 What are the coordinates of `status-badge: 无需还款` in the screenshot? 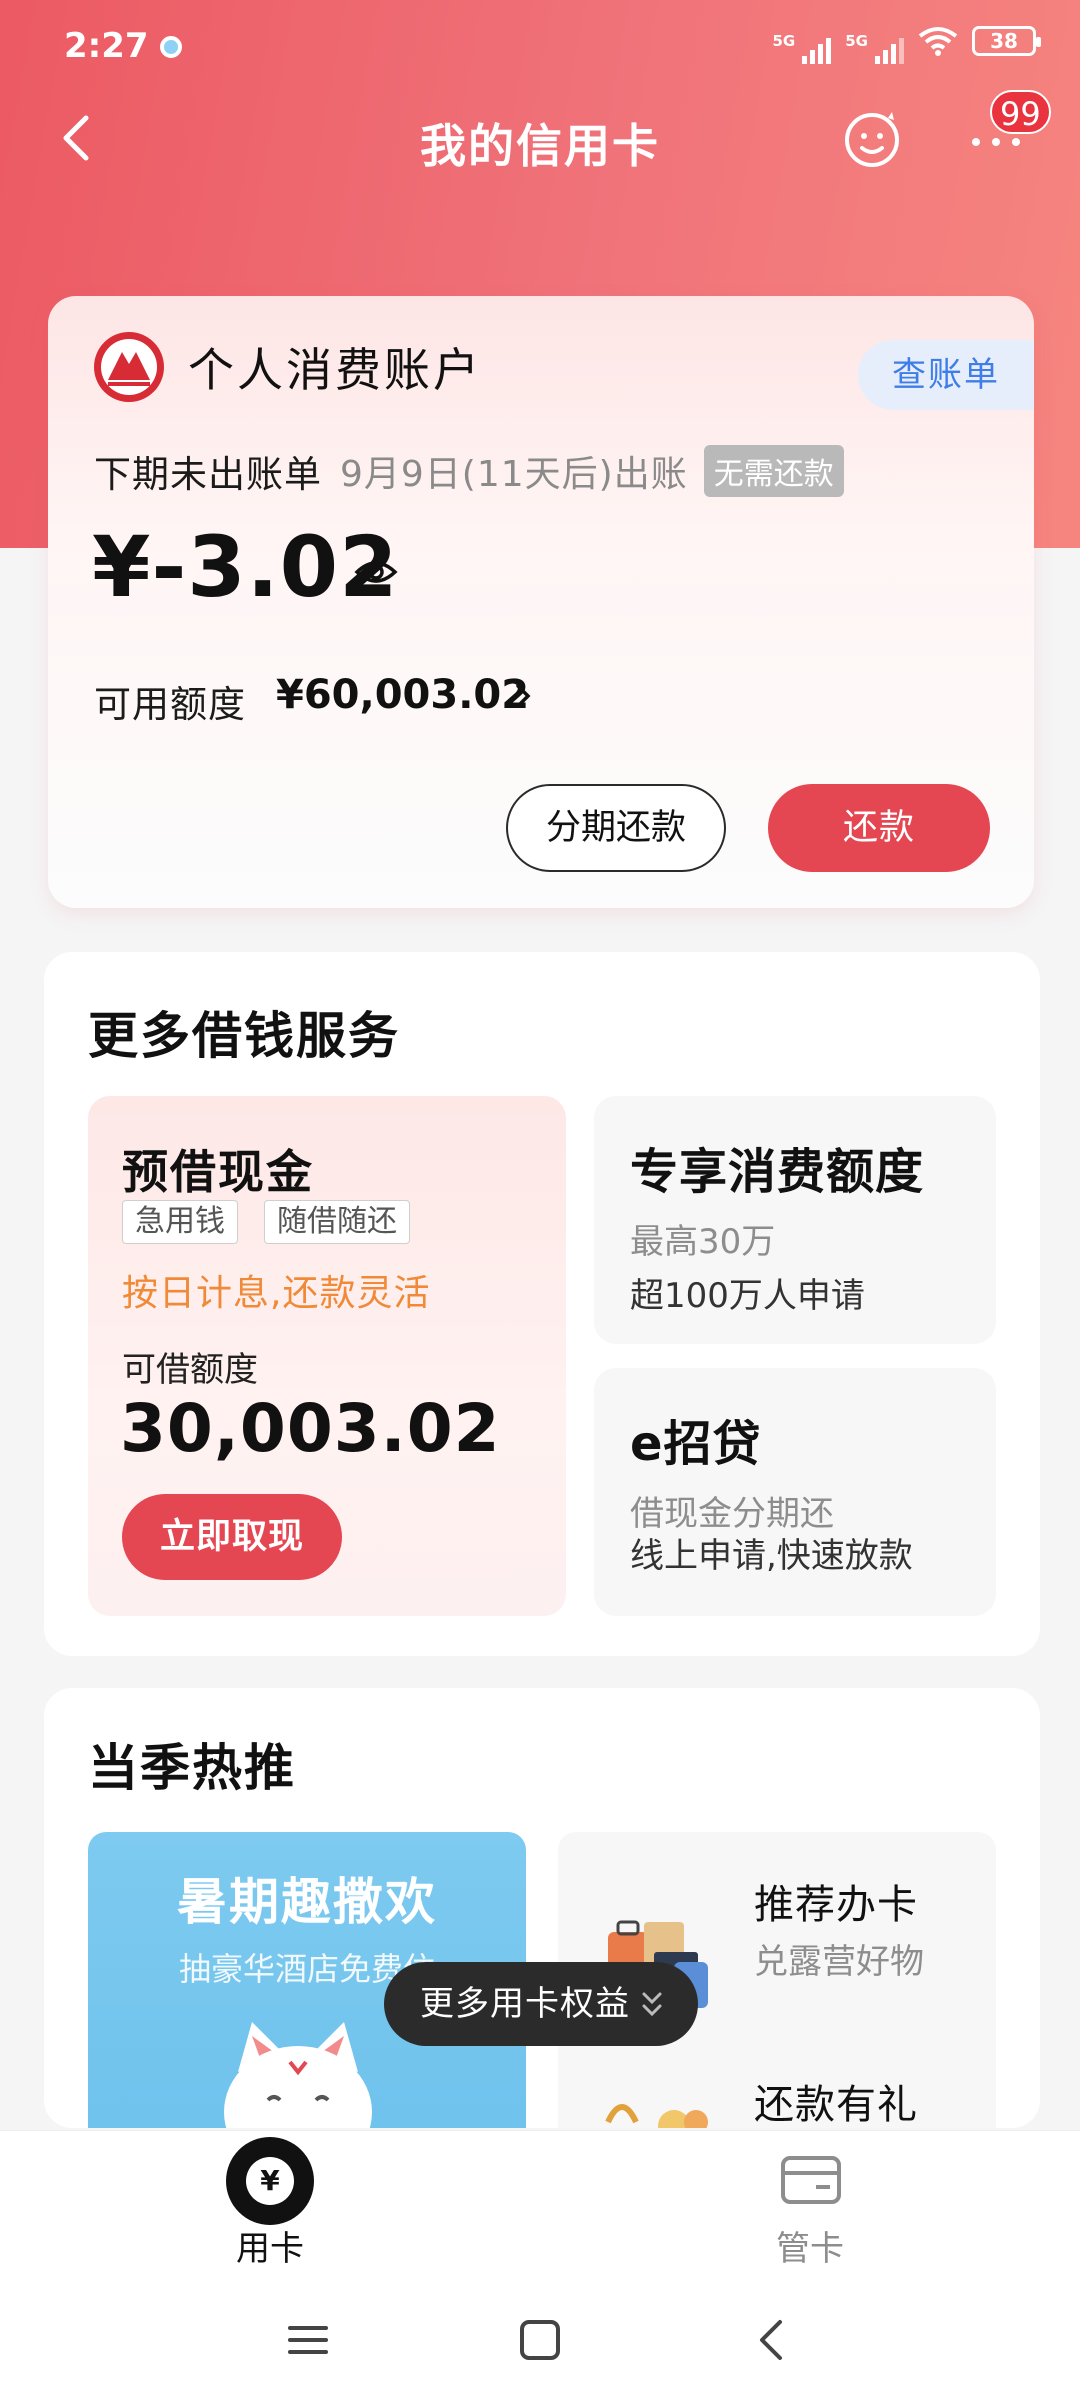 It's located at (773, 471).